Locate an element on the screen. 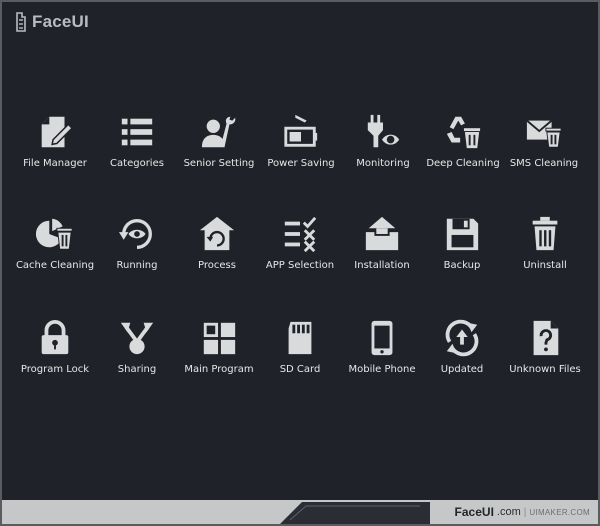 The image size is (600, 526). tile-label: Cache Cleaning is located at coordinates (55, 265).